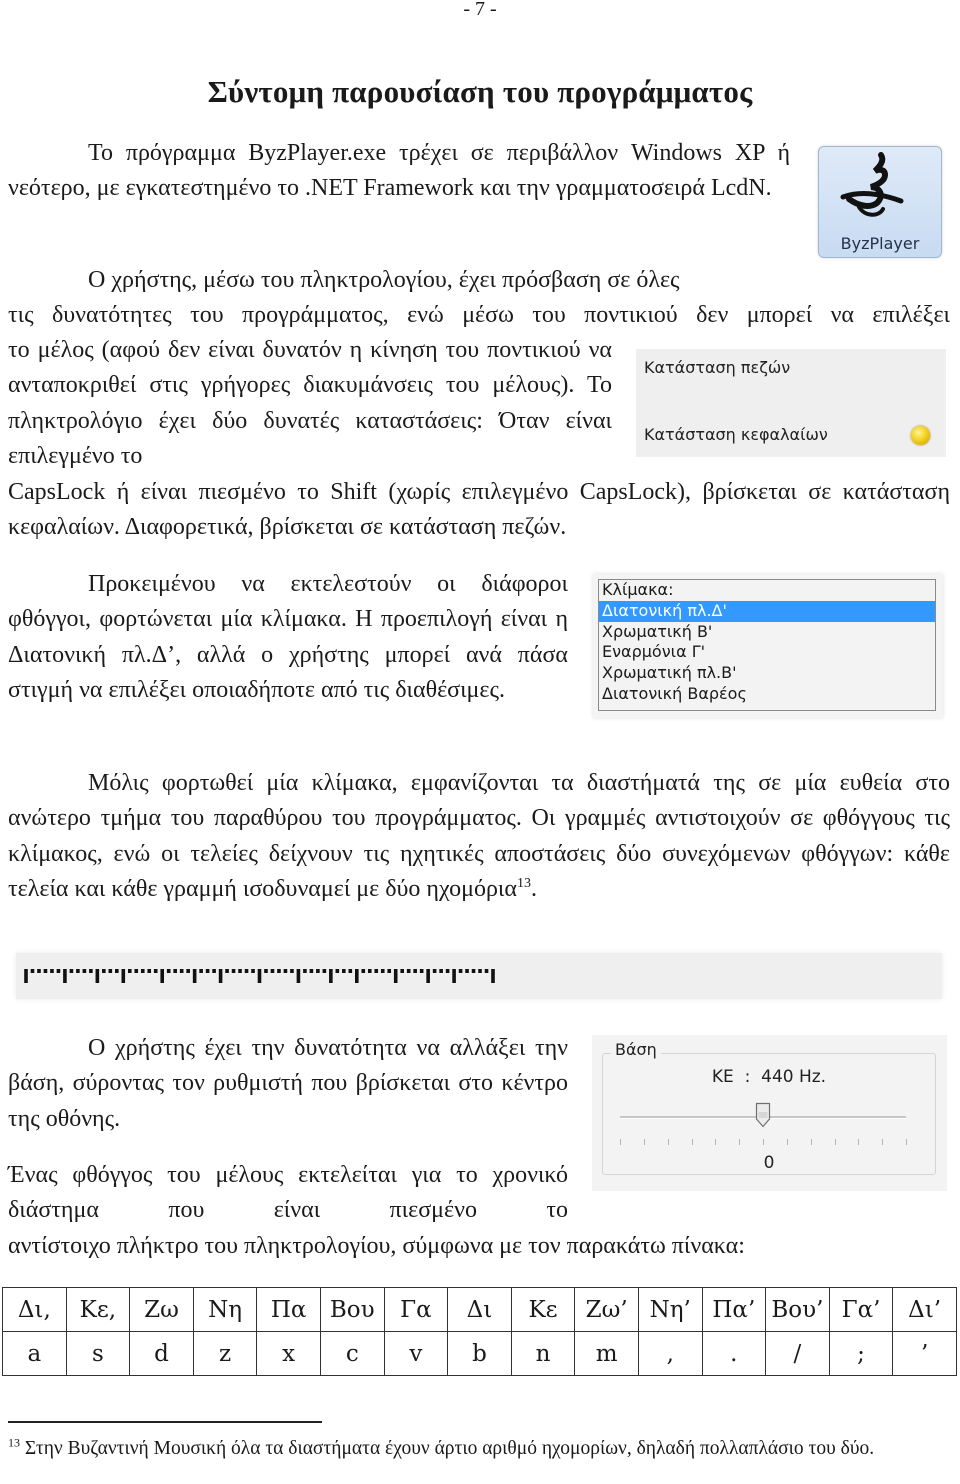  I want to click on note-cell: Κε,, so click(98, 1309).